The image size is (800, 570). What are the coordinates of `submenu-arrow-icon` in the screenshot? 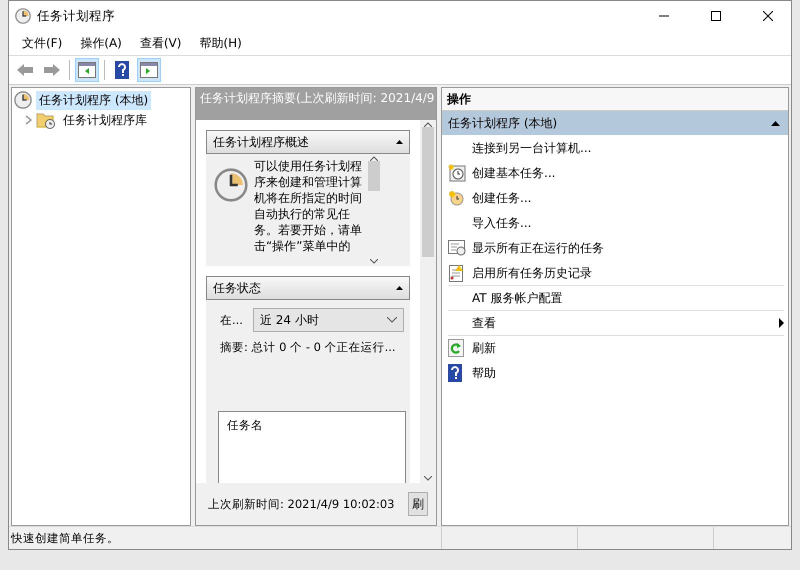 It's located at (781, 323).